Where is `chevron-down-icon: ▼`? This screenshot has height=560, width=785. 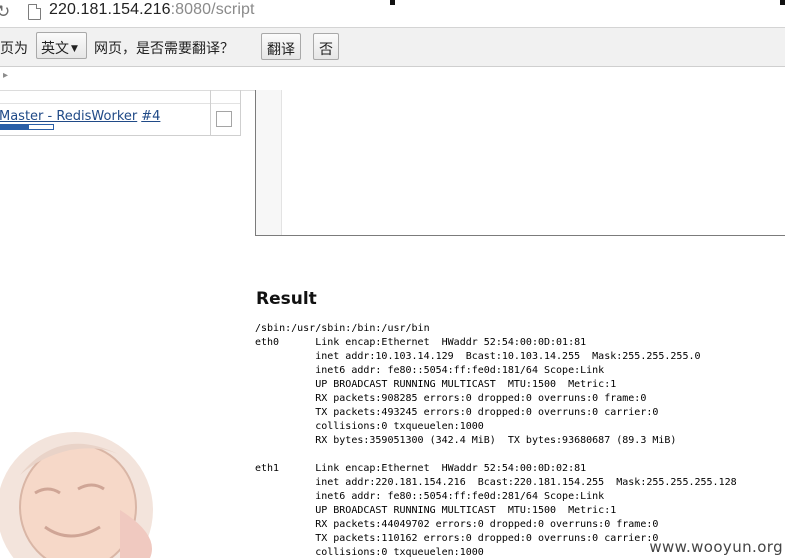 chevron-down-icon: ▼ is located at coordinates (74, 49).